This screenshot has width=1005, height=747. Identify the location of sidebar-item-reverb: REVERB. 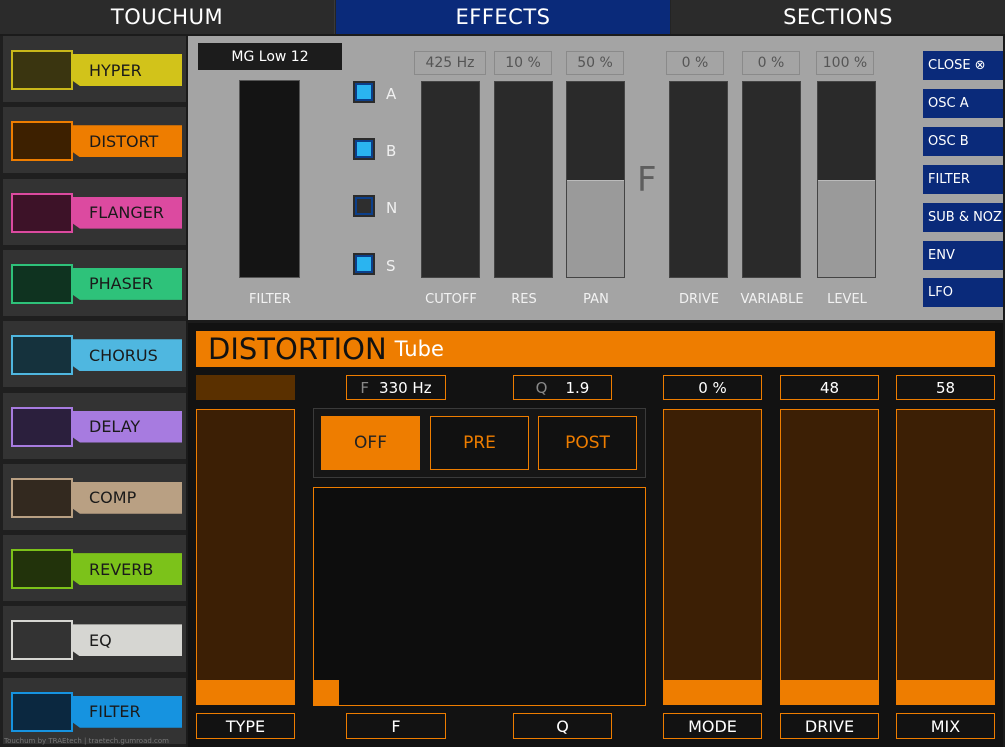
(94, 569).